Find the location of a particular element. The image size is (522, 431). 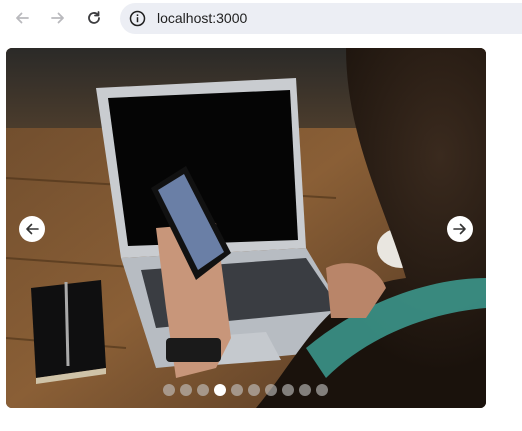

slide-indicators is located at coordinates (245, 390).